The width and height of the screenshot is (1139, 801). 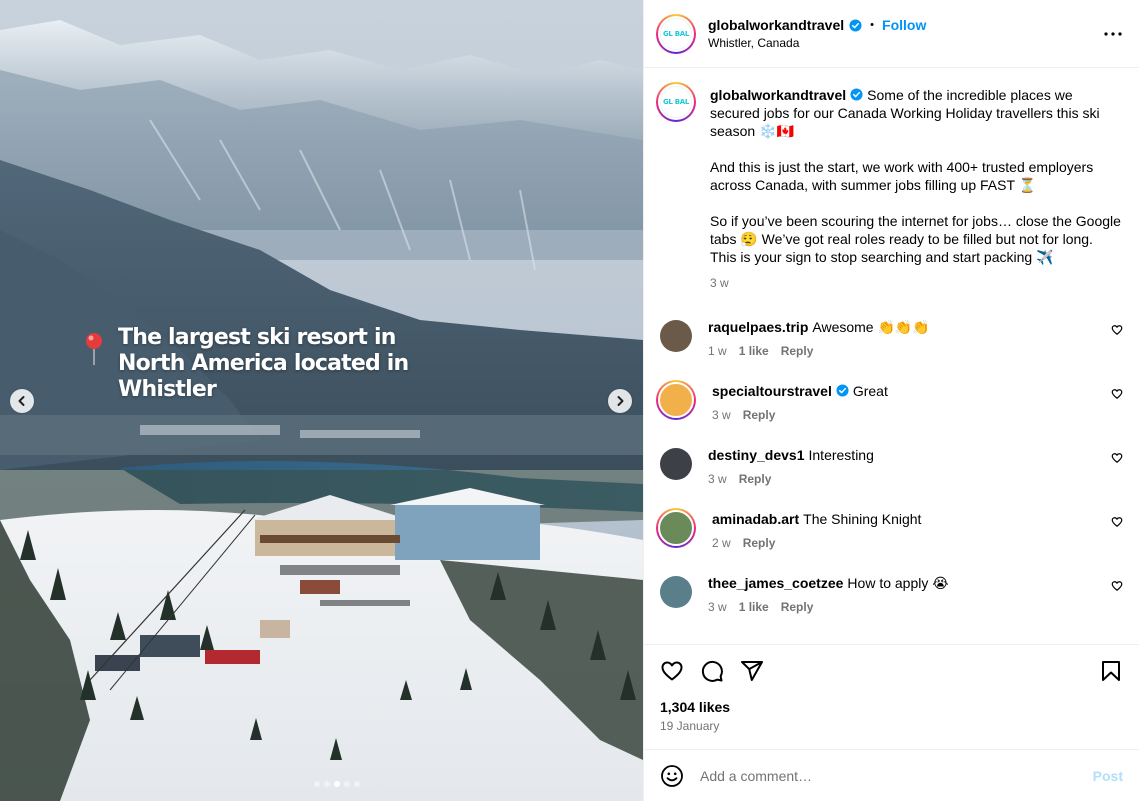 What do you see at coordinates (712, 671) in the screenshot?
I see `comment-icon` at bounding box center [712, 671].